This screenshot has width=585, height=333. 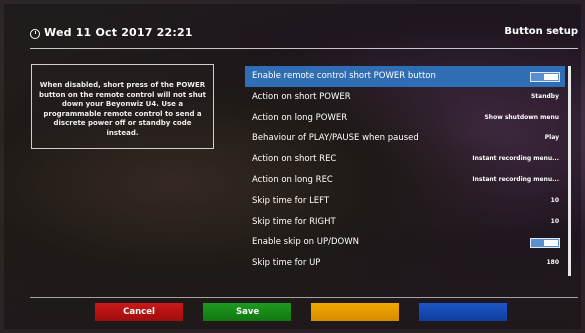 What do you see at coordinates (304, 297) in the screenshot?
I see `footer-divider` at bounding box center [304, 297].